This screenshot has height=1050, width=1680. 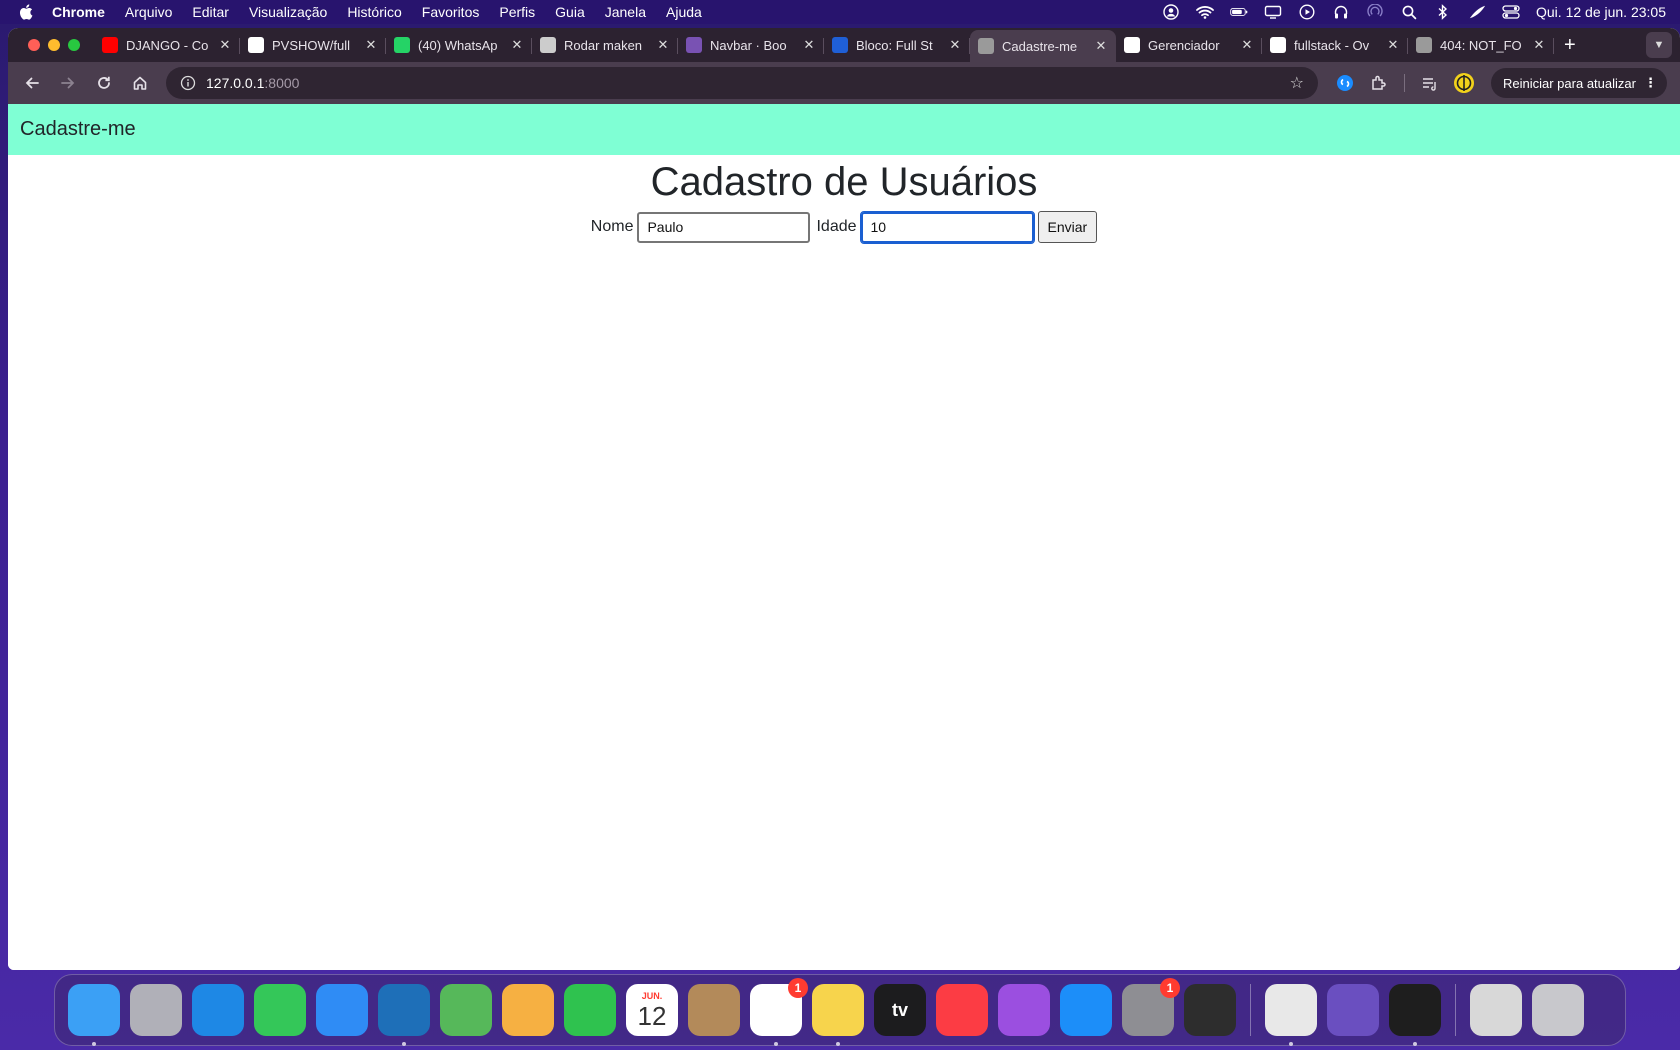 I want to click on contacts-icon, so click(x=714, y=1010).